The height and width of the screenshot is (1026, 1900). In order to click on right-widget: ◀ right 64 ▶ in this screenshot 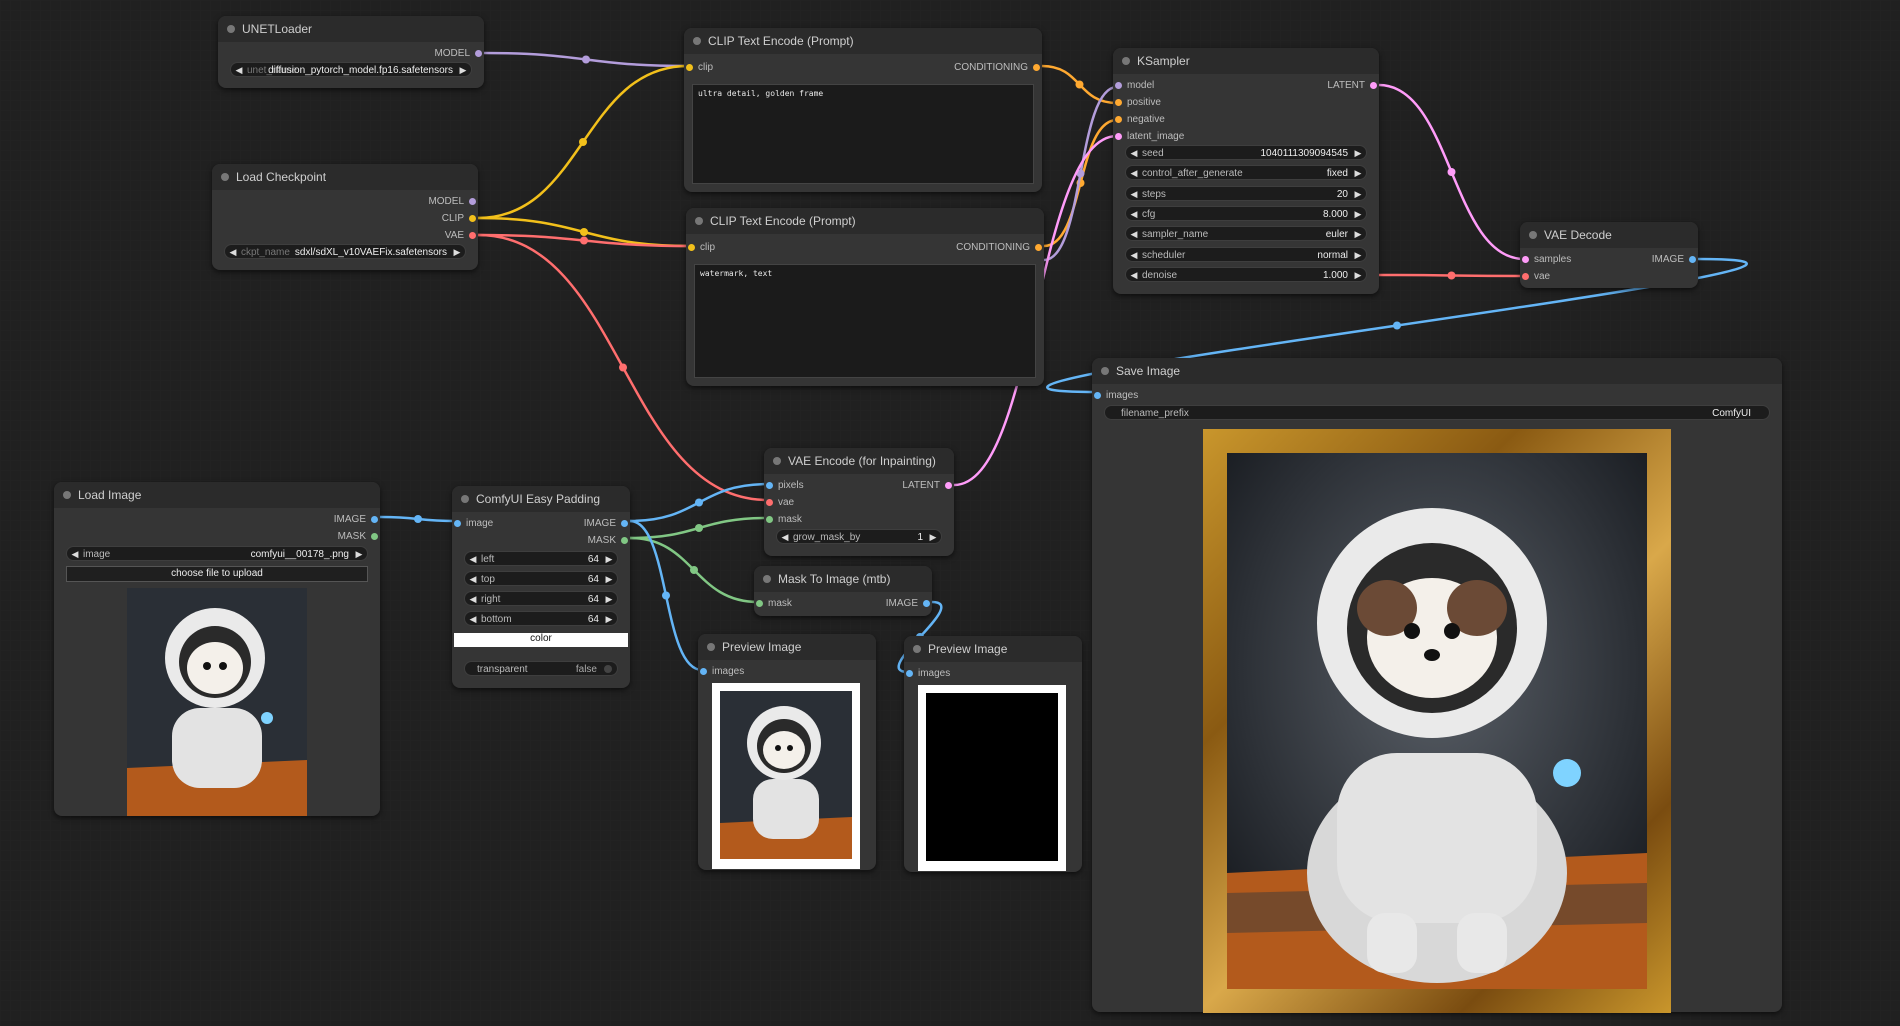, I will do `click(541, 598)`.